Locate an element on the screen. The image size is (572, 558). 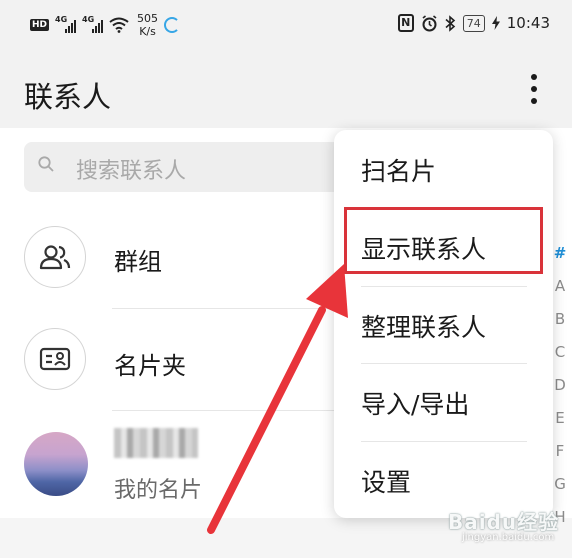
clock: 10:43 is located at coordinates (528, 23).